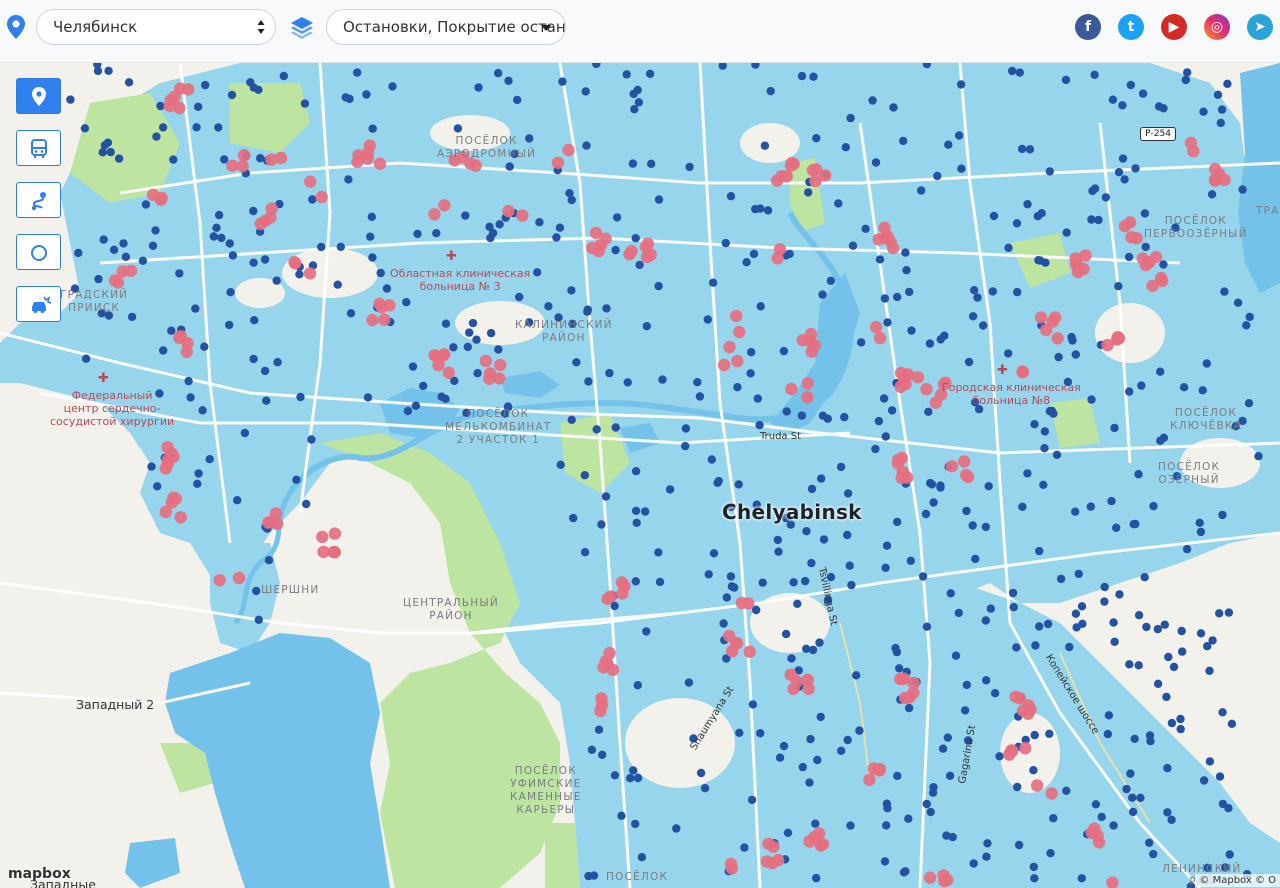 The image size is (1280, 888). I want to click on radius-tool-button, so click(38, 252).